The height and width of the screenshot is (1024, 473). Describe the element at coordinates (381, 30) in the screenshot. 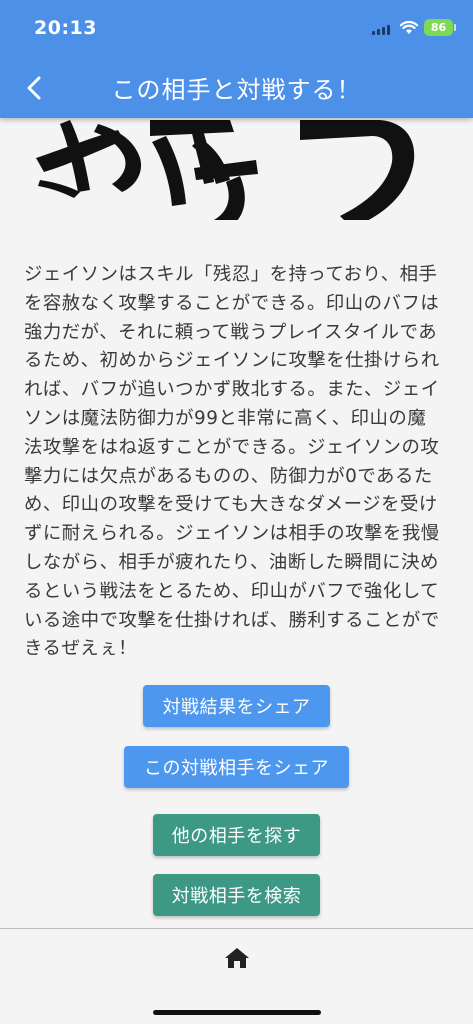

I see `signal-icon` at that location.